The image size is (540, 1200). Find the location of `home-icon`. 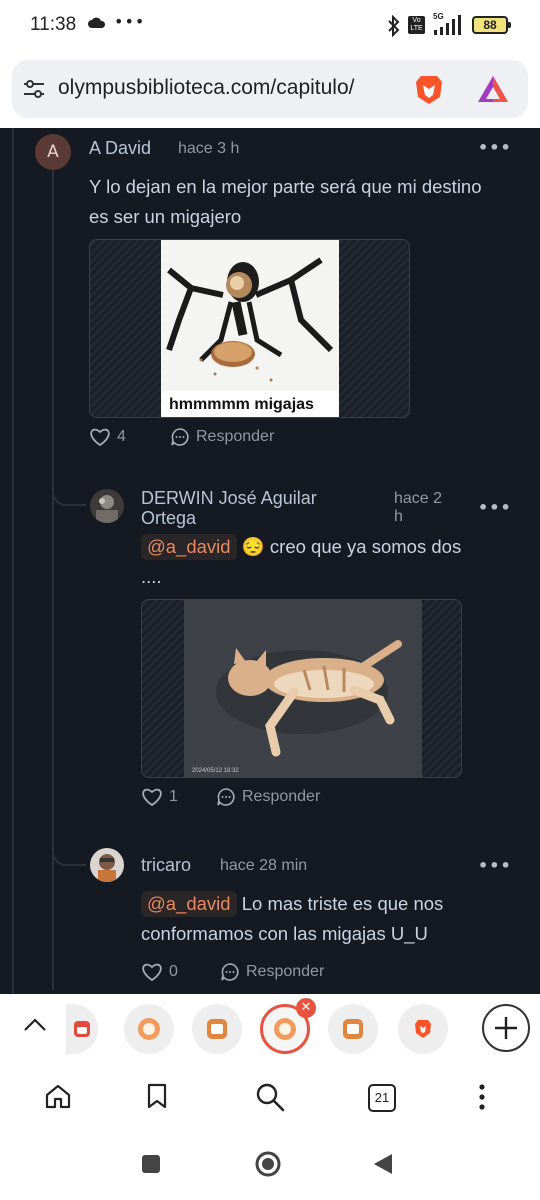

home-icon is located at coordinates (58, 1096).